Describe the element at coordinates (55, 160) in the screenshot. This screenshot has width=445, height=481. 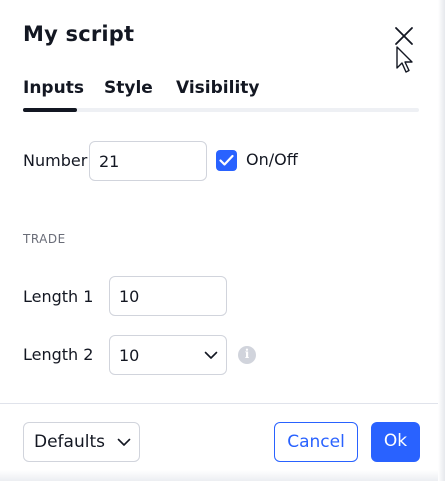
I see `number-label: Number` at that location.